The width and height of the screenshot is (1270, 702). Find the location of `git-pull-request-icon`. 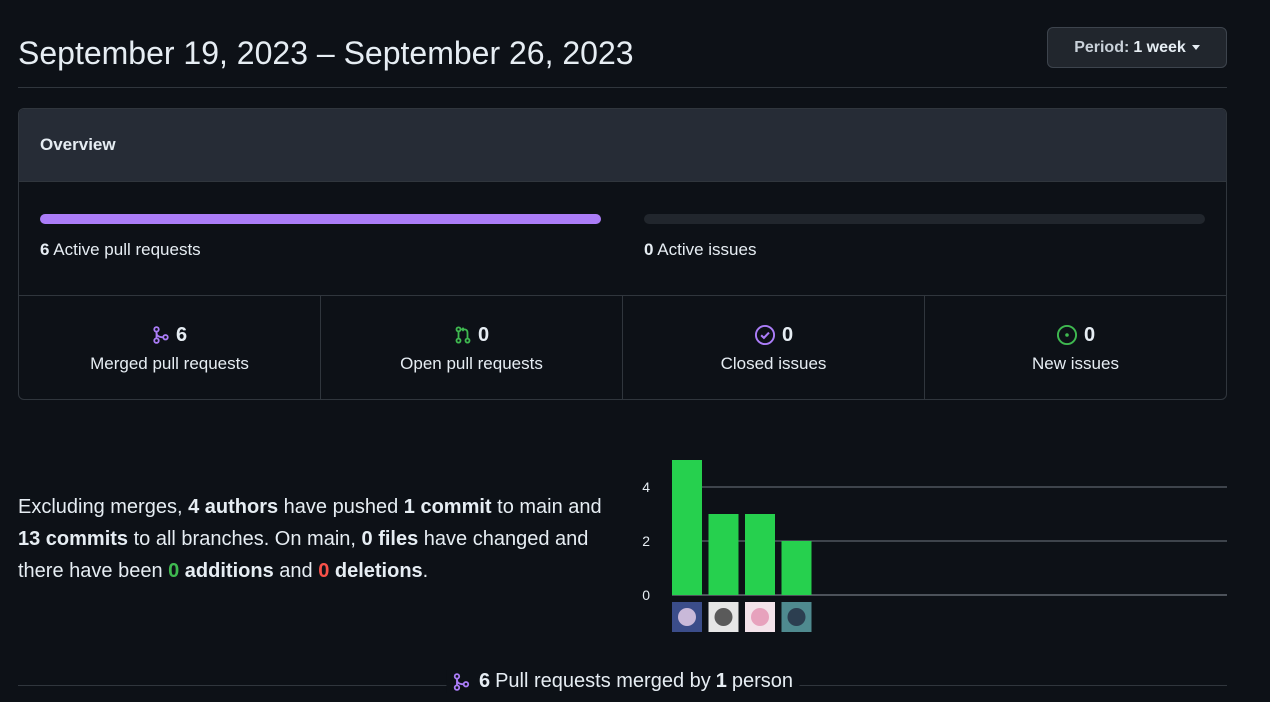

git-pull-request-icon is located at coordinates (463, 335).